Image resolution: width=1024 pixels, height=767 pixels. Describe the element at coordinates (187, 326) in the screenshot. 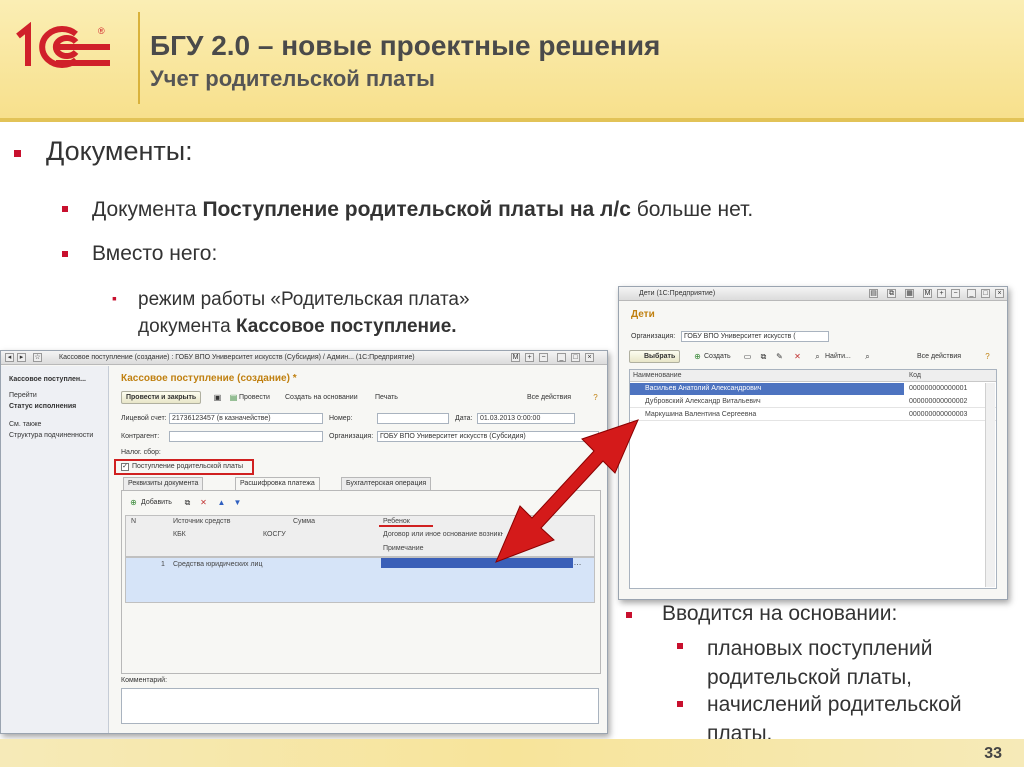

I see `text-part: документа` at that location.